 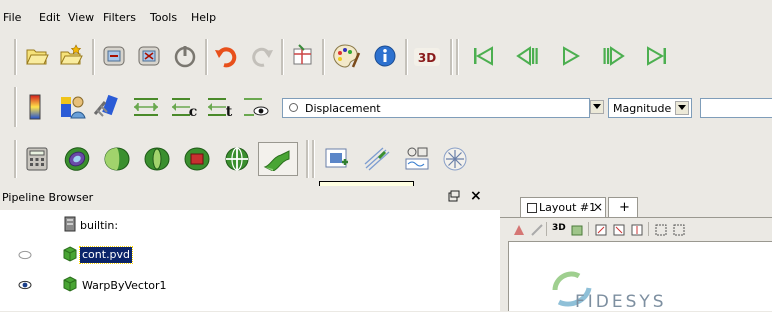 I want to click on extract-level-icon, so click(x=417, y=159).